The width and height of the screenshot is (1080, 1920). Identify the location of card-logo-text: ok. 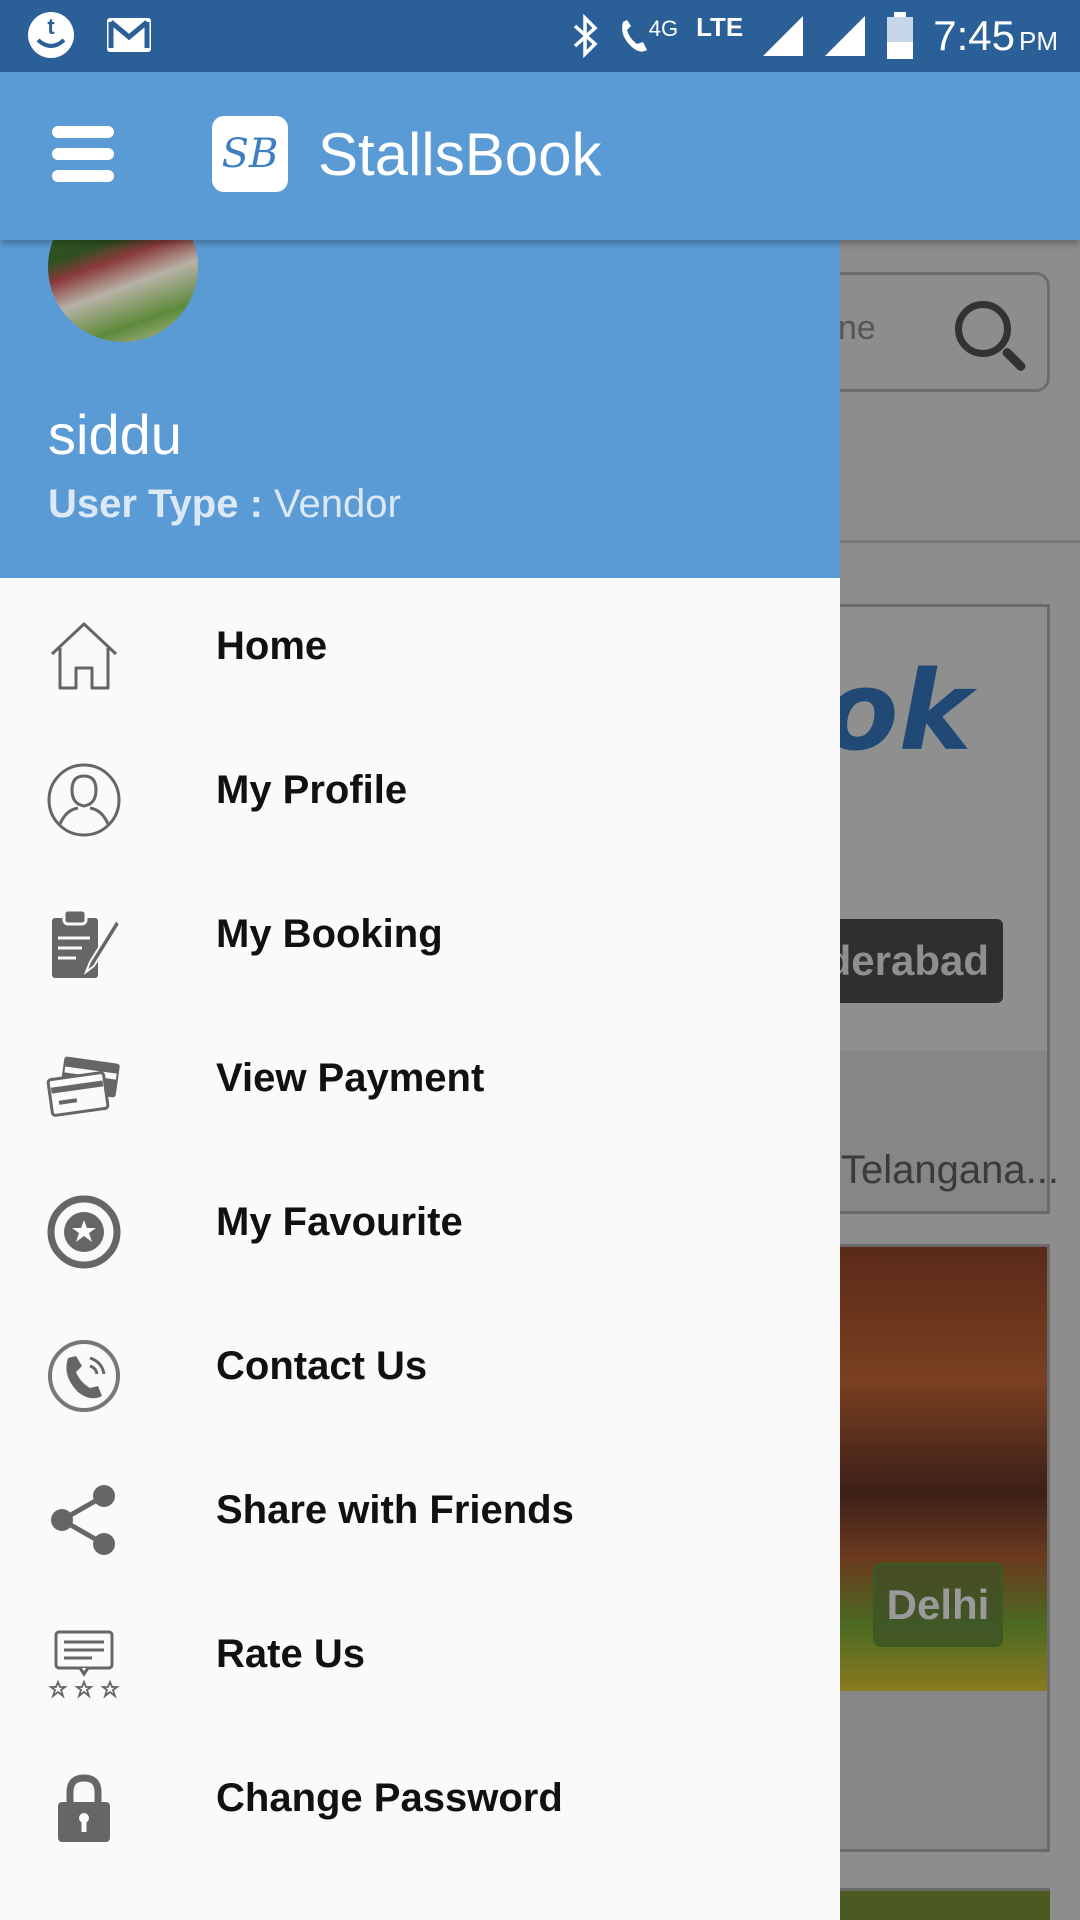
(897, 711).